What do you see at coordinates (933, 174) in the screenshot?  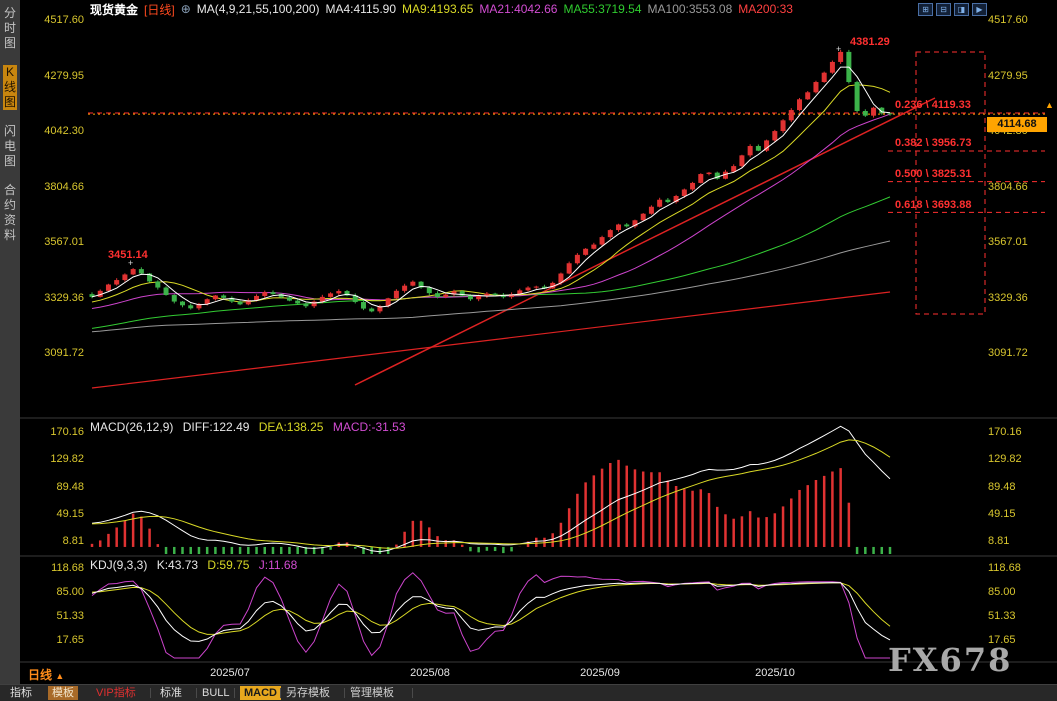 I see `fib-level-label: 0.500 \ 3825.31` at bounding box center [933, 174].